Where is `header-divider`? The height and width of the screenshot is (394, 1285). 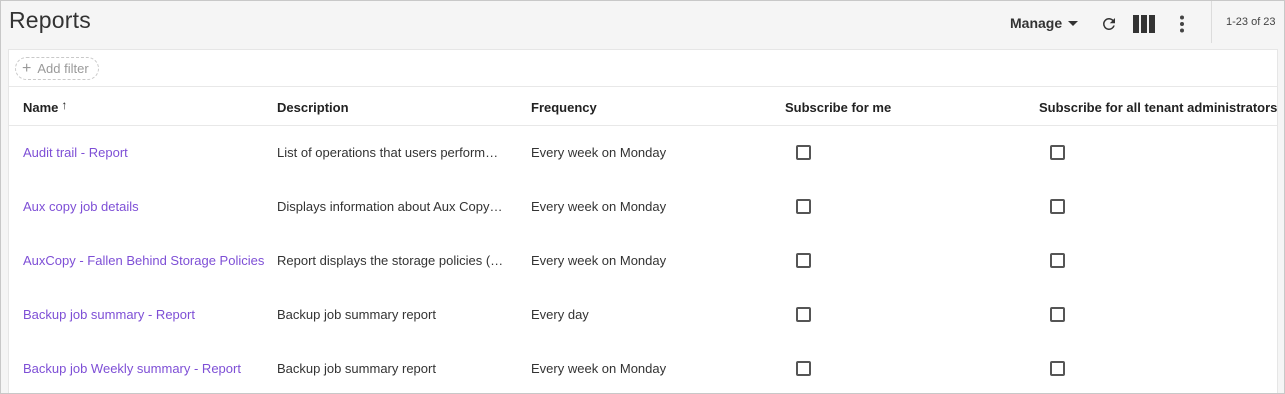
header-divider is located at coordinates (1211, 22).